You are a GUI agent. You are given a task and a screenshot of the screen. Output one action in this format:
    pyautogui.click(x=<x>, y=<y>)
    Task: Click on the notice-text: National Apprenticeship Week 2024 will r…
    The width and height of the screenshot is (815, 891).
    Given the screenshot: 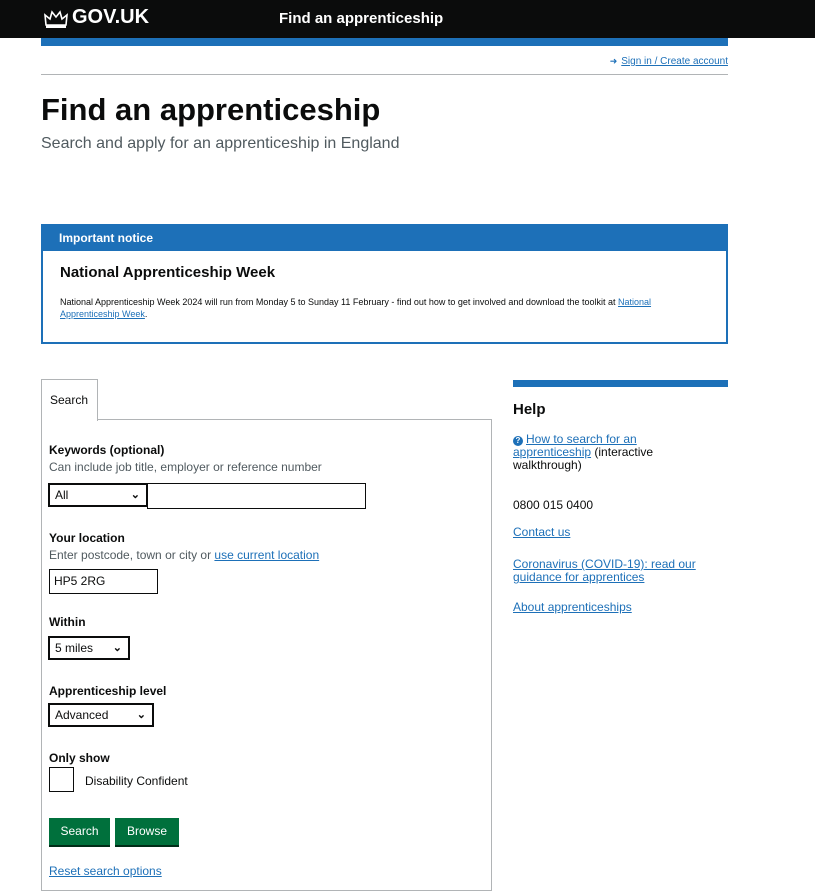 What is the action you would take?
    pyautogui.click(x=339, y=302)
    